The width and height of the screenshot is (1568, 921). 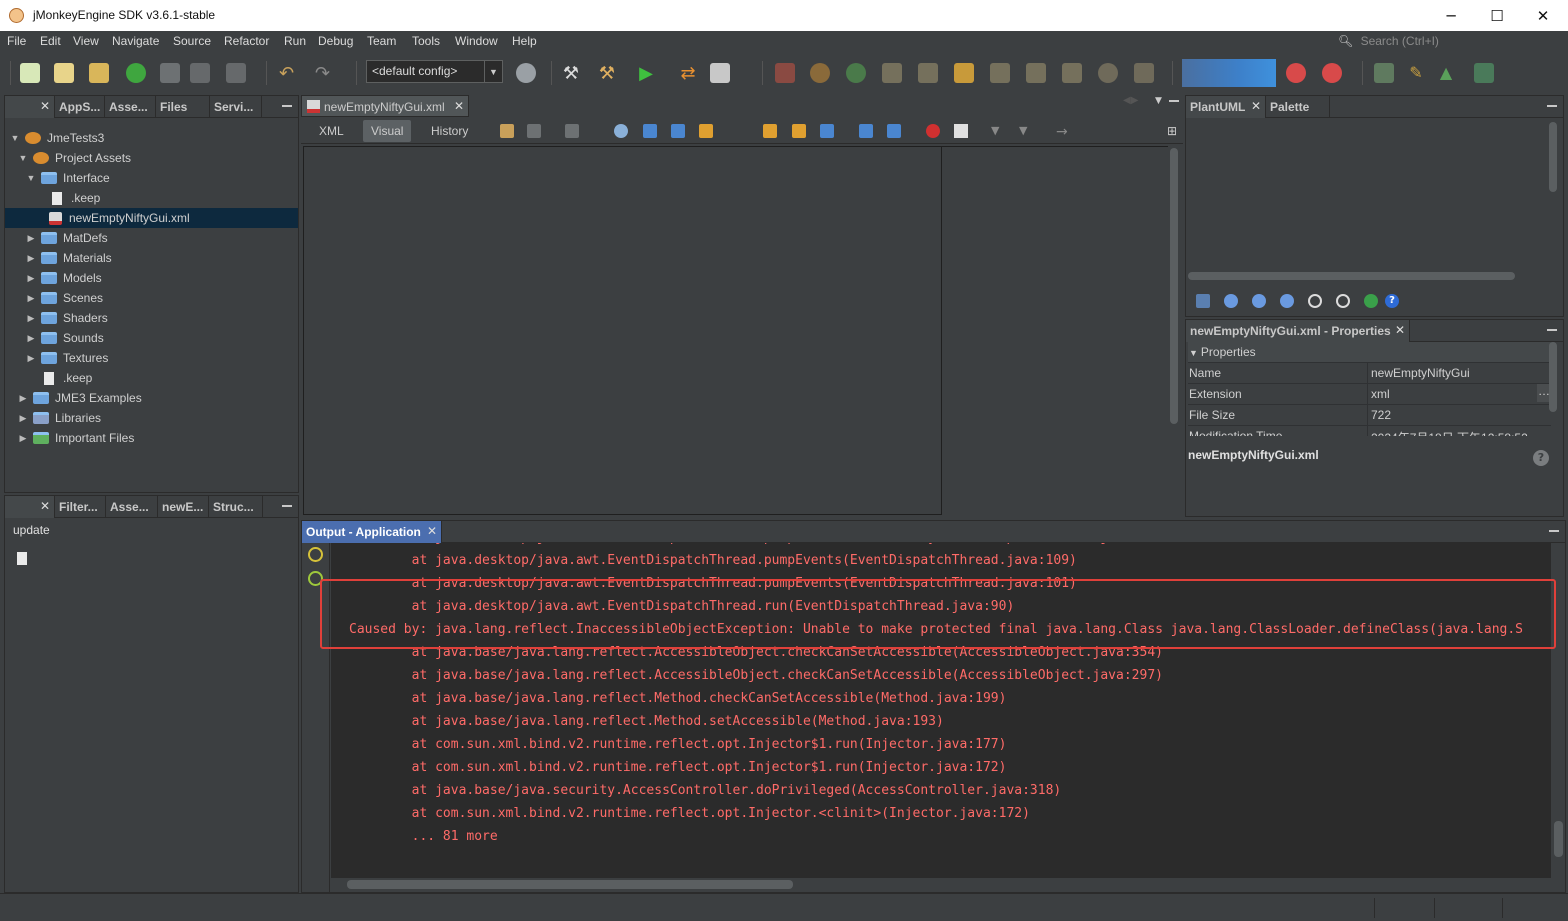 I want to click on scene-composer-icon, so click(x=1384, y=73).